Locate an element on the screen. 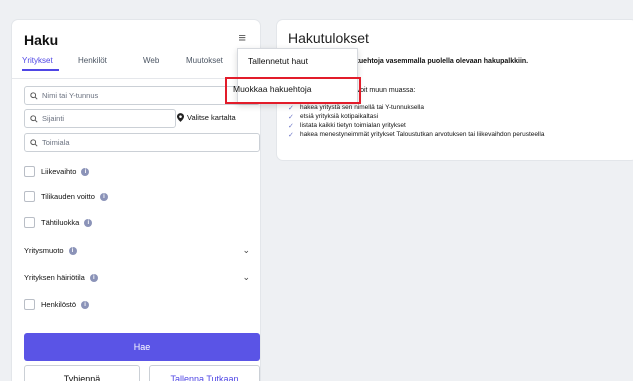  tab-muutokset: Muutokset is located at coordinates (204, 60).